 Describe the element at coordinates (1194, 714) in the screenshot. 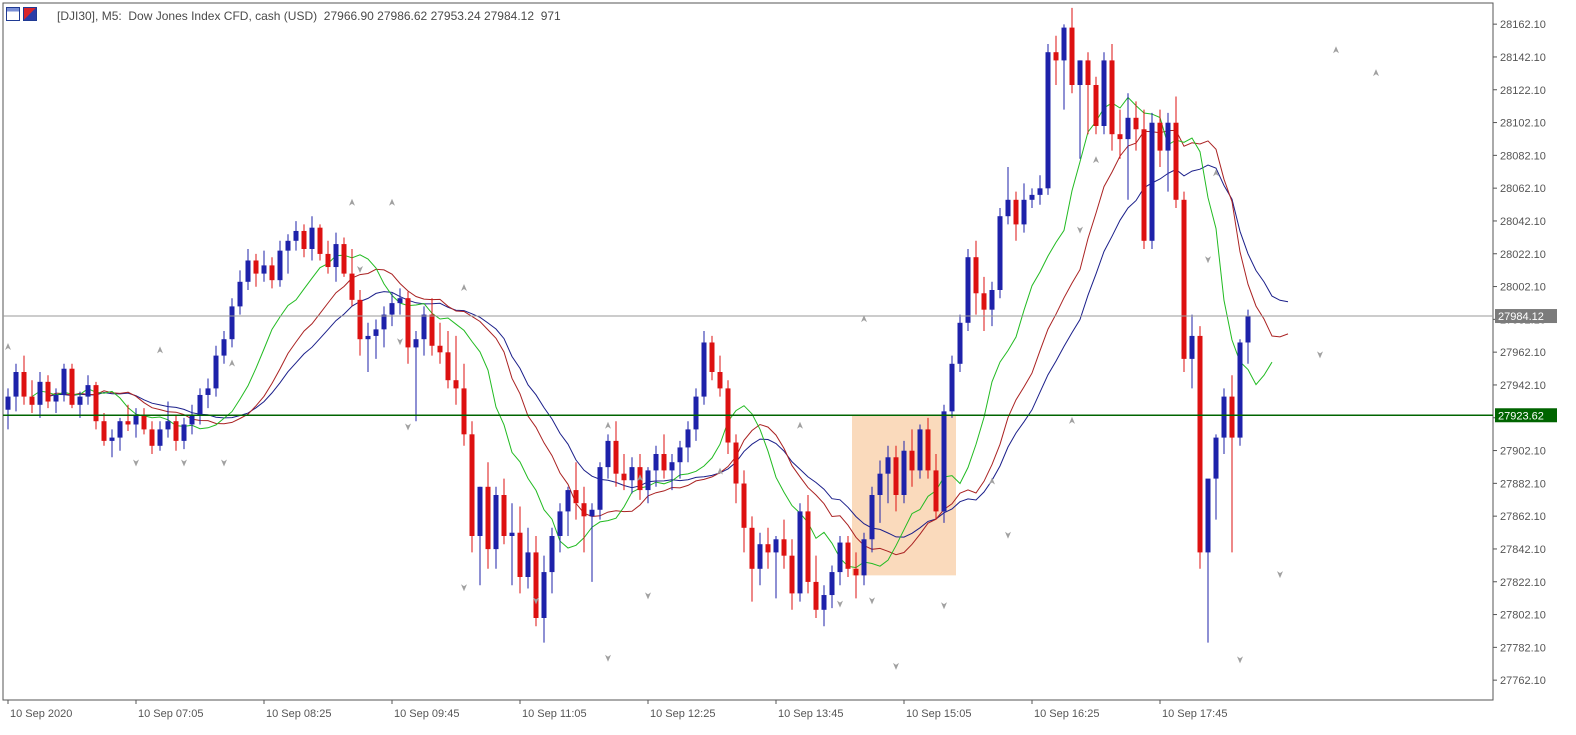

I see `x-tick-label: 10 Sep 17:45` at that location.